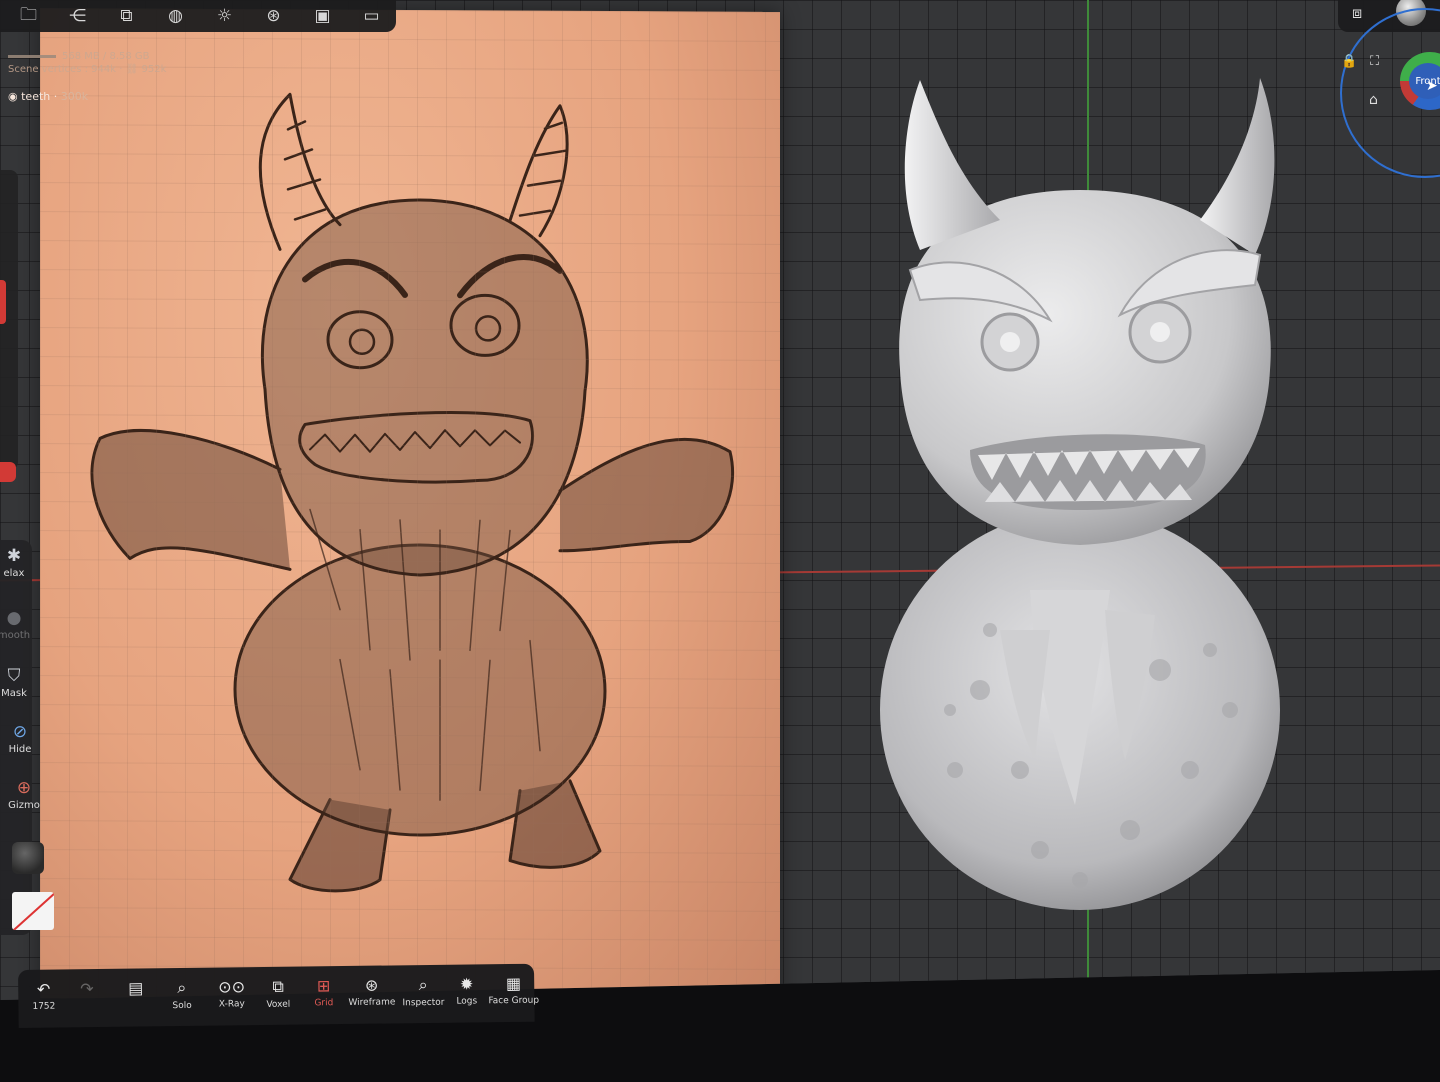 The height and width of the screenshot is (1082, 1440). I want to click on memory-bar, so click(32, 56).